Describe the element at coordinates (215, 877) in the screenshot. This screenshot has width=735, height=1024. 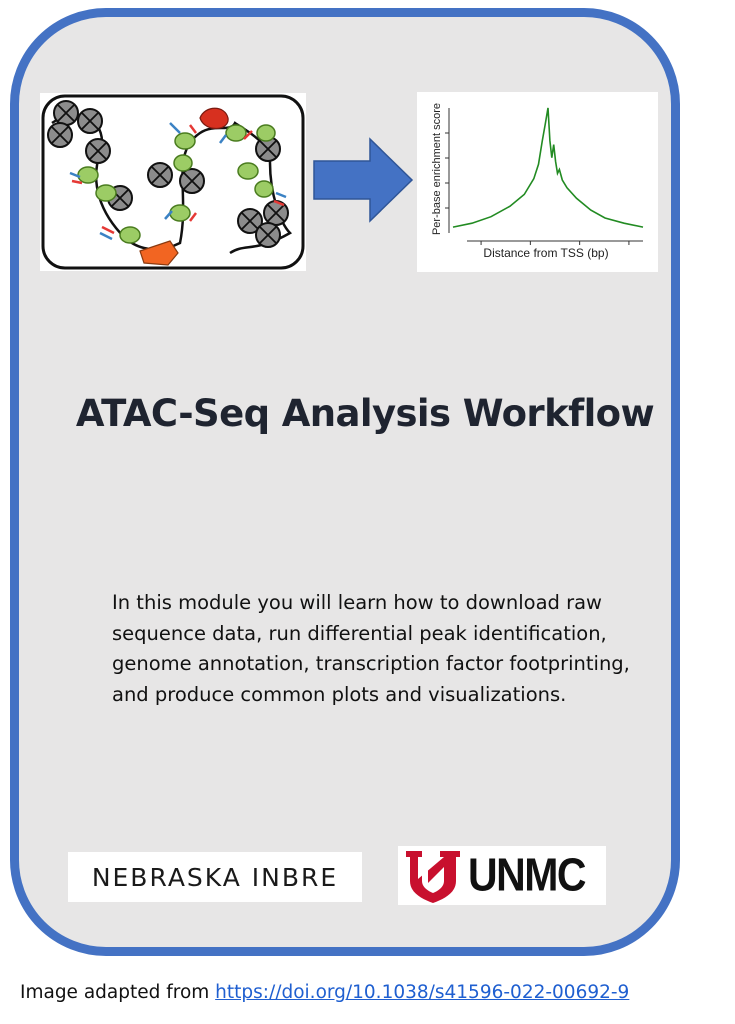
I see `nebraska-inbre-logo: NEBRASKA INBRE` at that location.